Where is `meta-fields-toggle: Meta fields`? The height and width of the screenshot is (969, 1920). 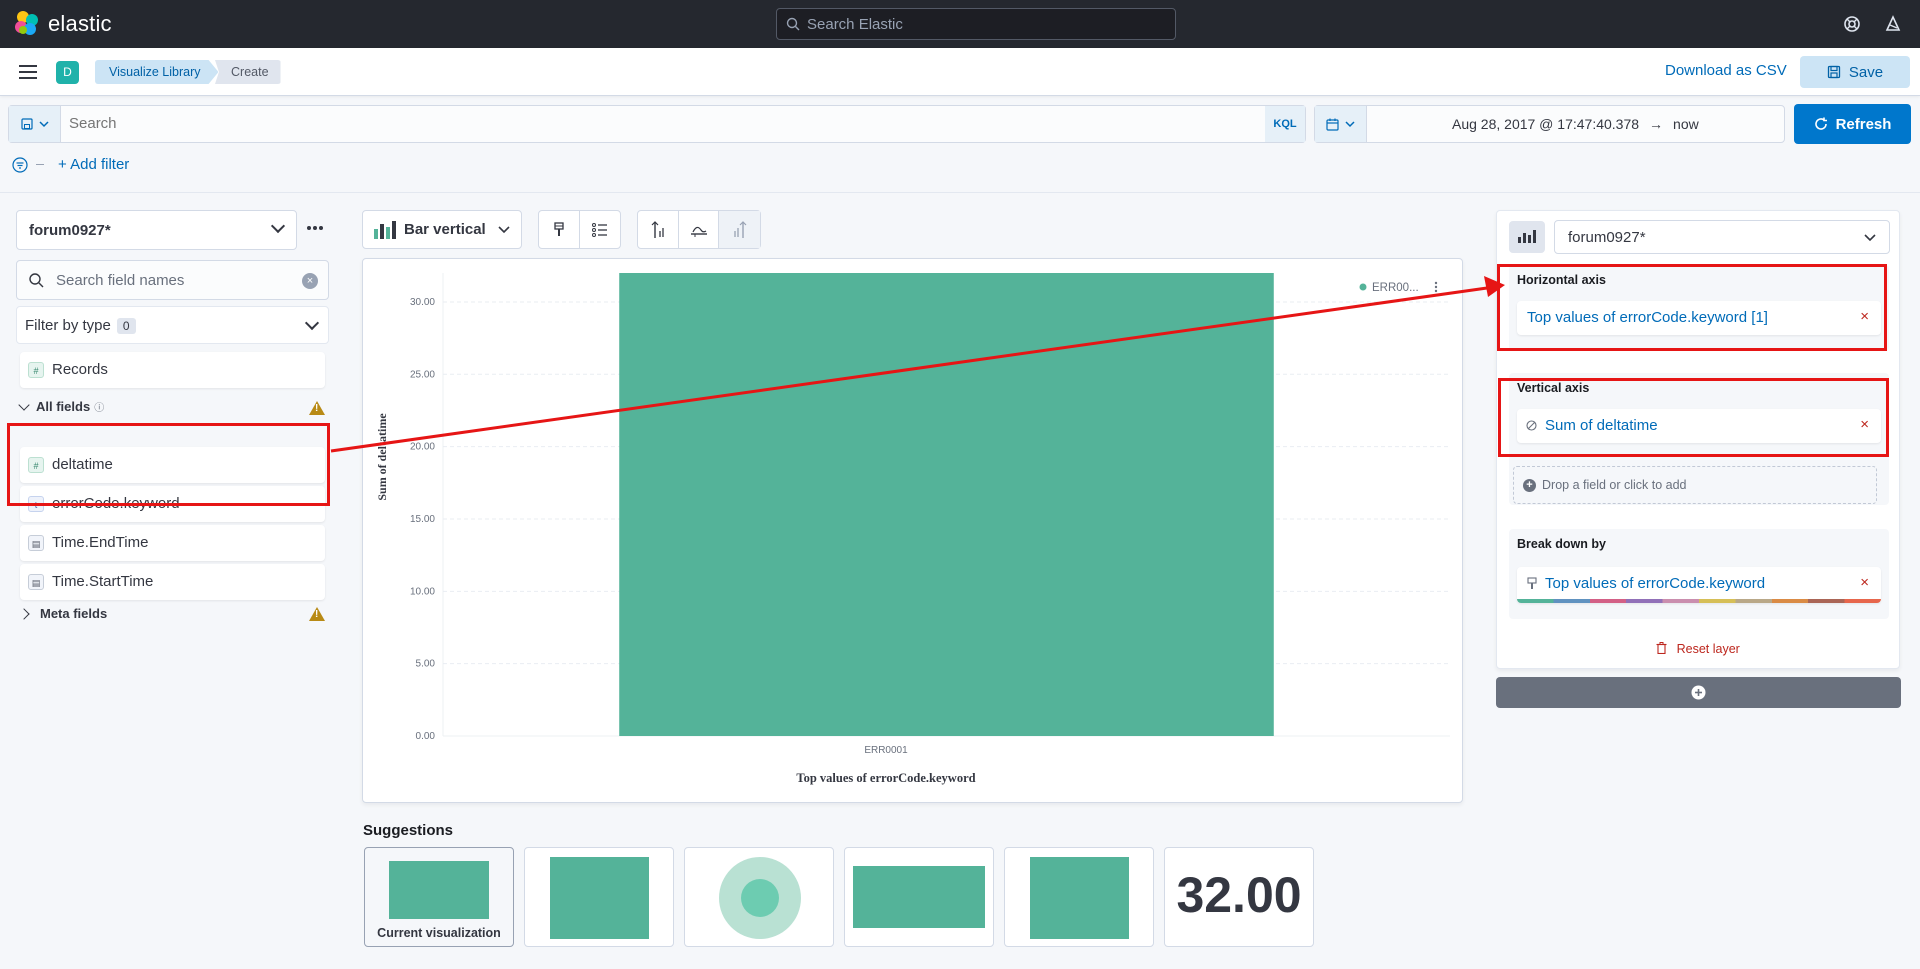 meta-fields-toggle: Meta fields is located at coordinates (62, 613).